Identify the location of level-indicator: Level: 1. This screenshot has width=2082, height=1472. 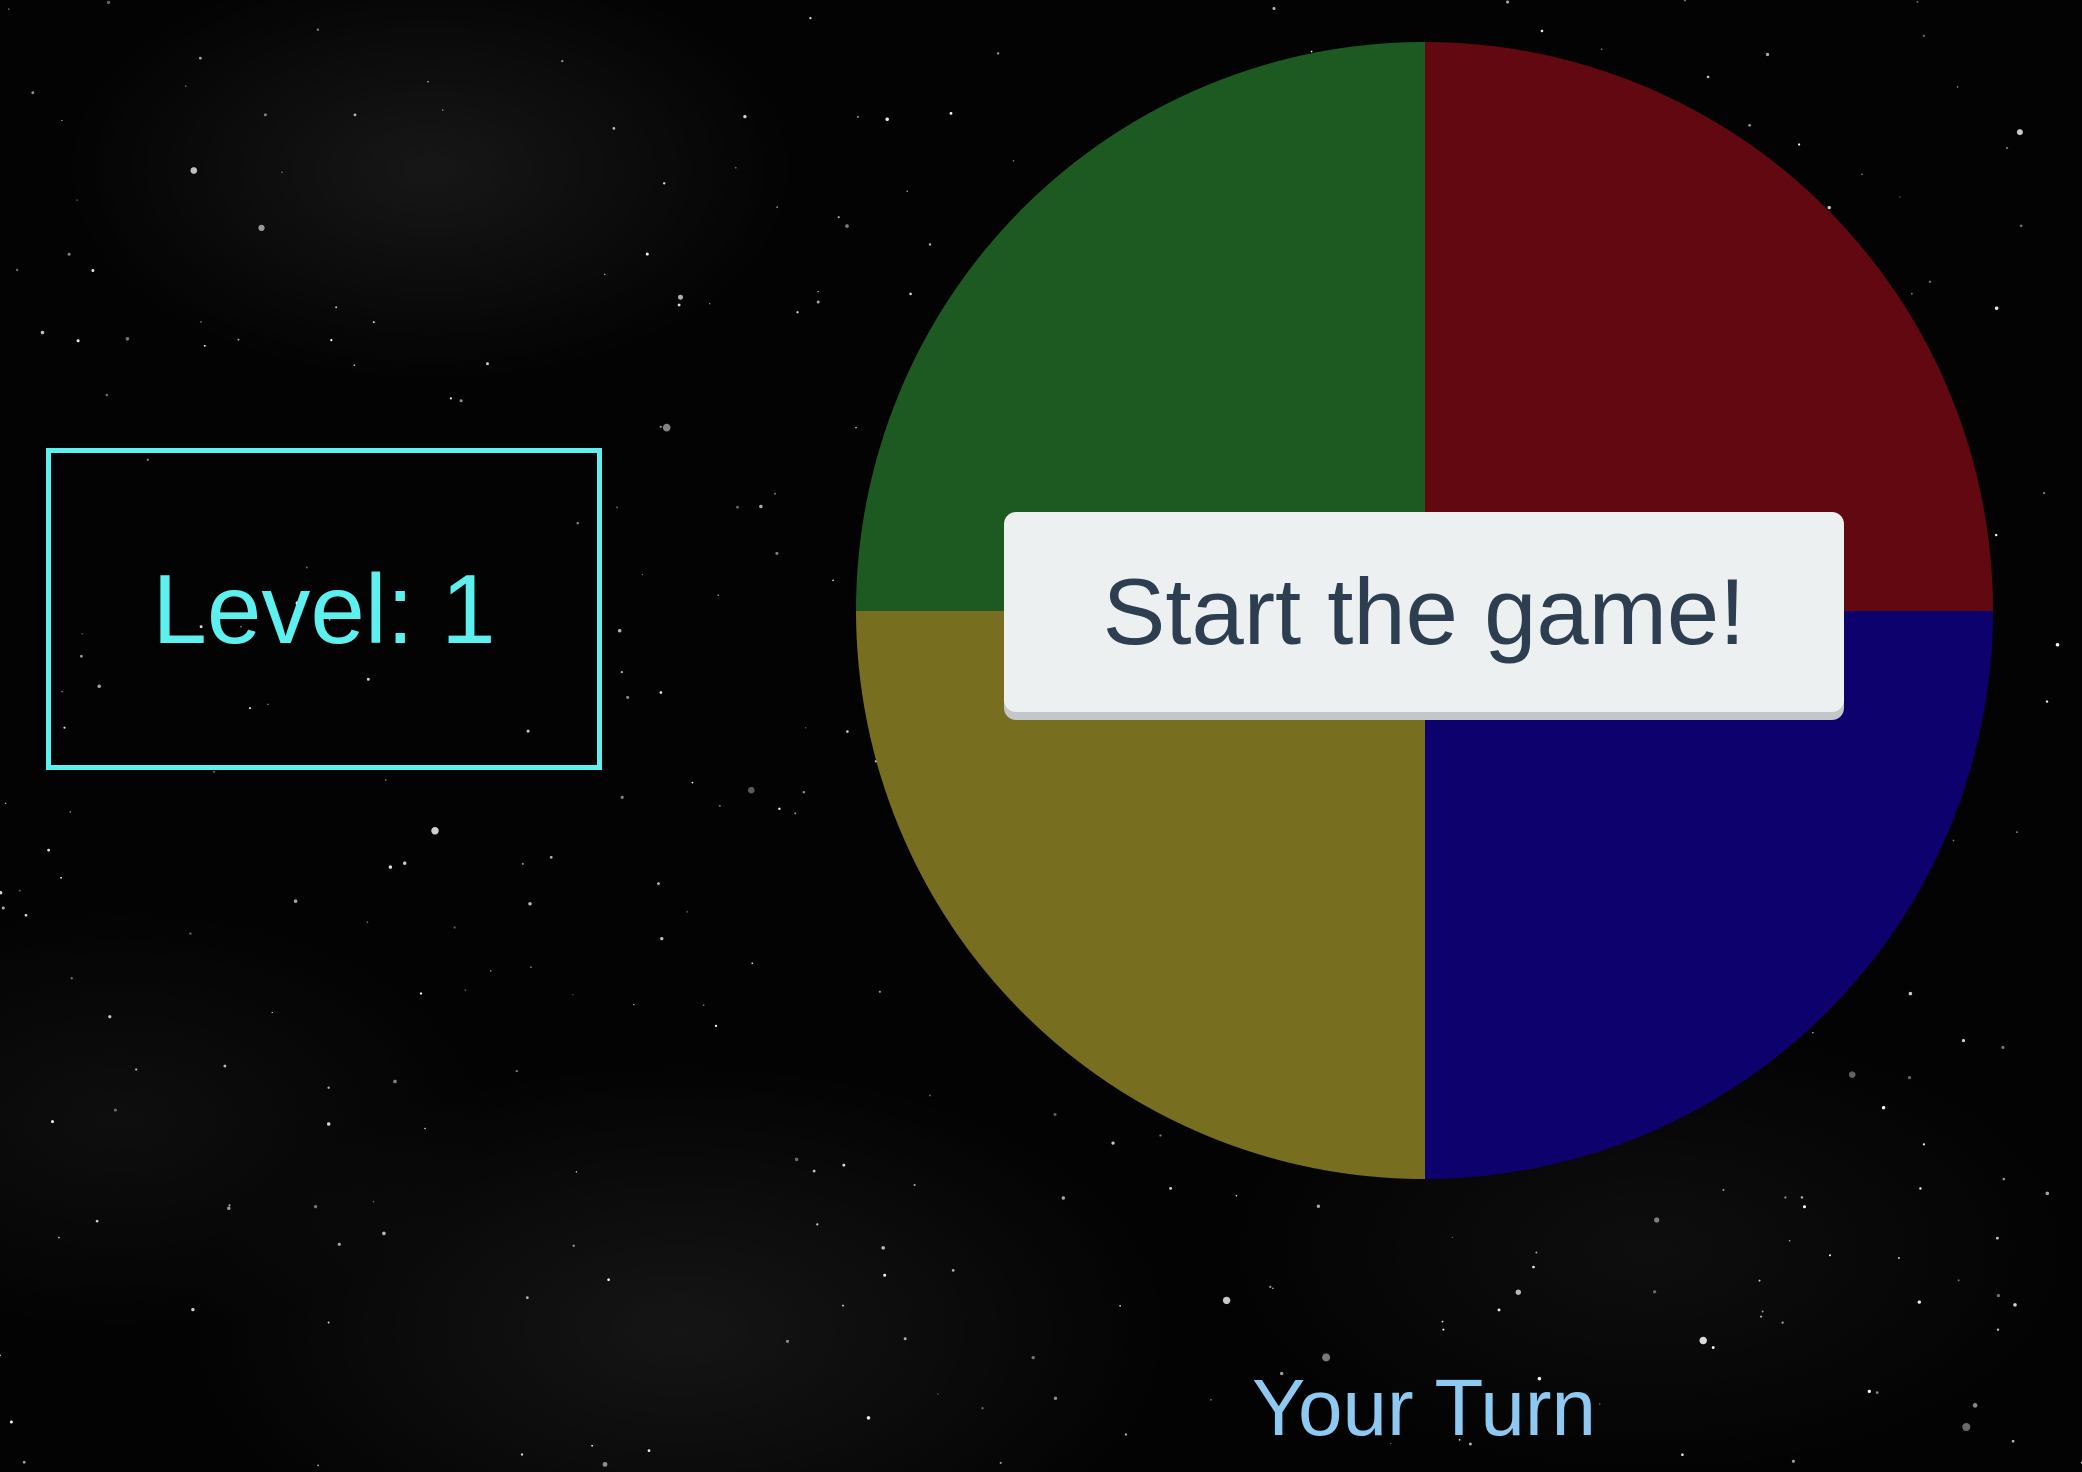
(324, 609).